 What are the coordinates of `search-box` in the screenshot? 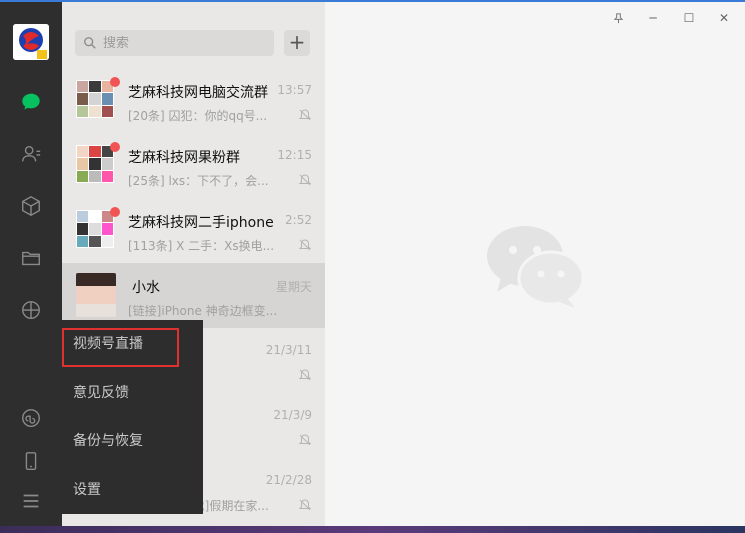 It's located at (174, 43).